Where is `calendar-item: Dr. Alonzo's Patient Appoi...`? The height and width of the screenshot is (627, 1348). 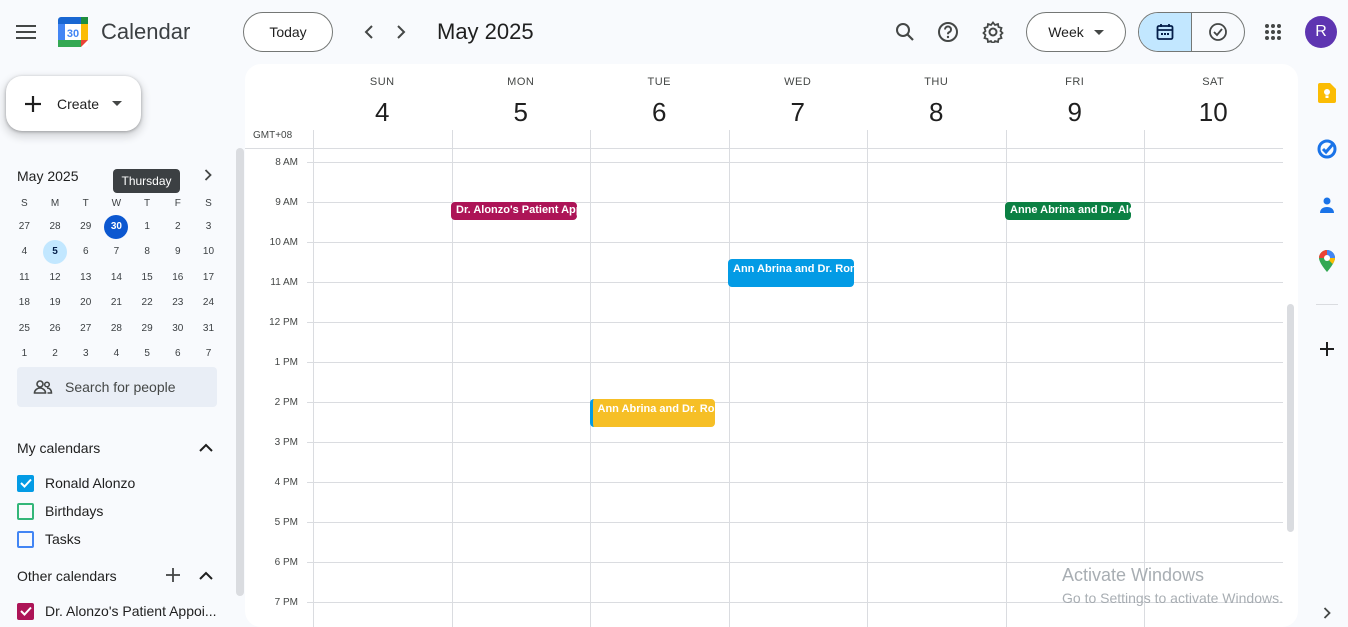
calendar-item: Dr. Alonzo's Patient Appoi... is located at coordinates (117, 611).